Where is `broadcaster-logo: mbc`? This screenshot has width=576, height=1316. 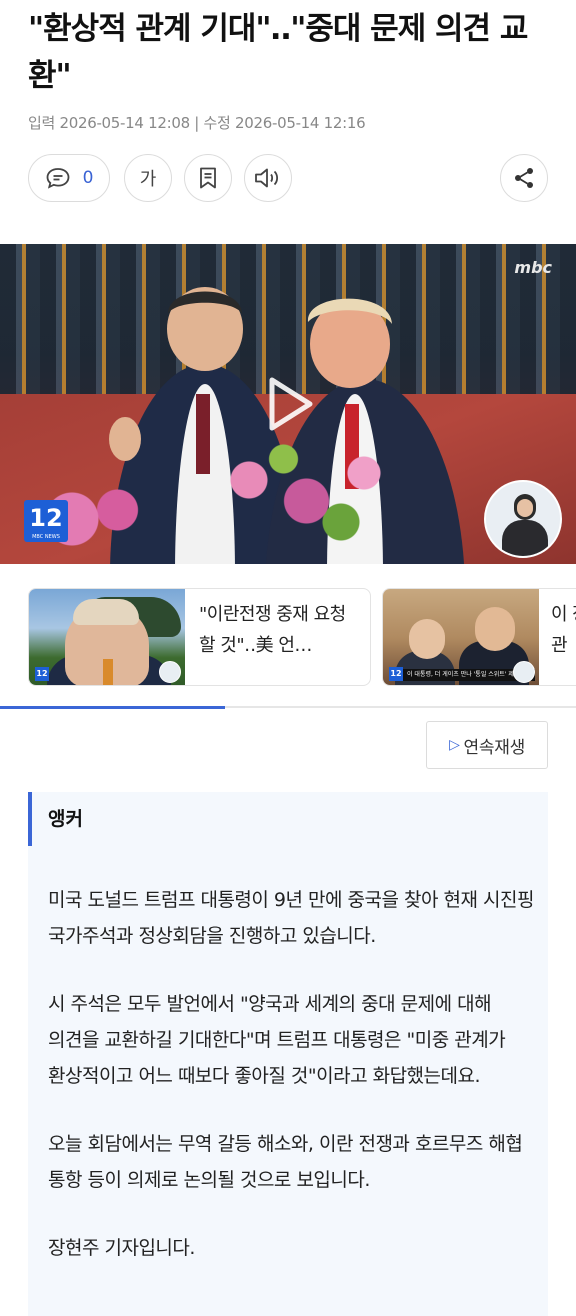
broadcaster-logo: mbc is located at coordinates (533, 267).